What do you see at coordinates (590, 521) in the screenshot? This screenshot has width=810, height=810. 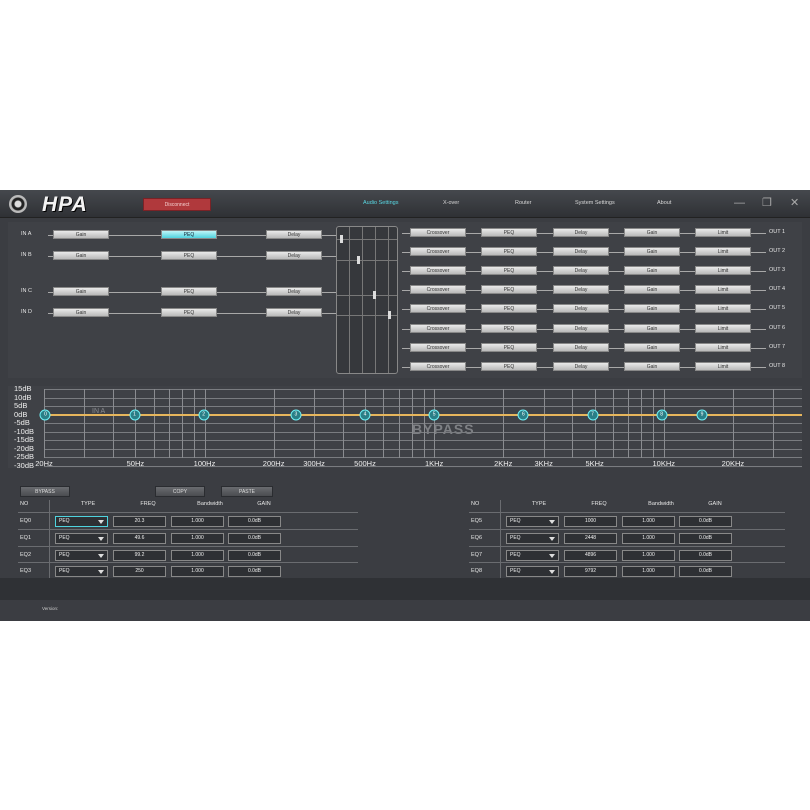 I see `eq-freq-input: 1000` at bounding box center [590, 521].